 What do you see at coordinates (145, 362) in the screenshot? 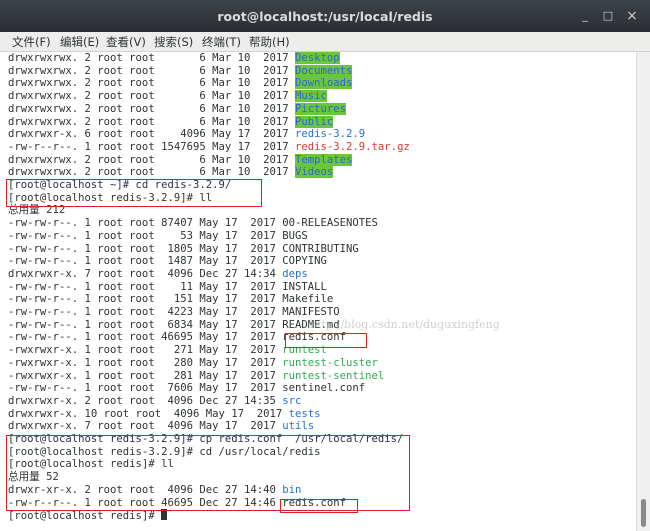
I see `line-text: -rwxrwxr-x. 1 root root 280 May 17 2017` at bounding box center [145, 362].